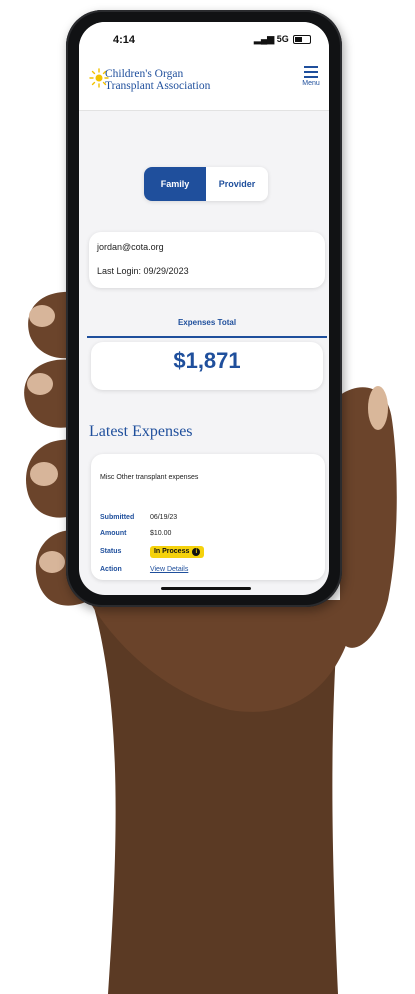  I want to click on menu-button: Menu, so click(311, 76).